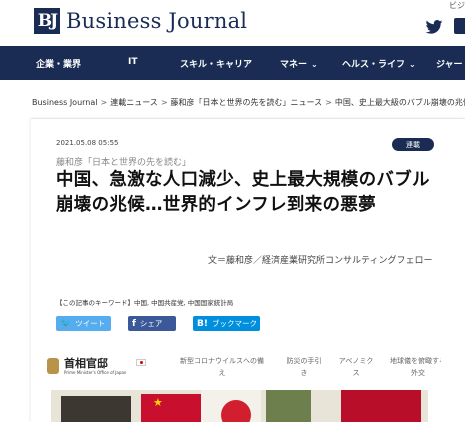 Image resolution: width=465 pixels, height=422 pixels. Describe the element at coordinates (133, 62) in the screenshot. I see `nav-item-it: IT` at that location.